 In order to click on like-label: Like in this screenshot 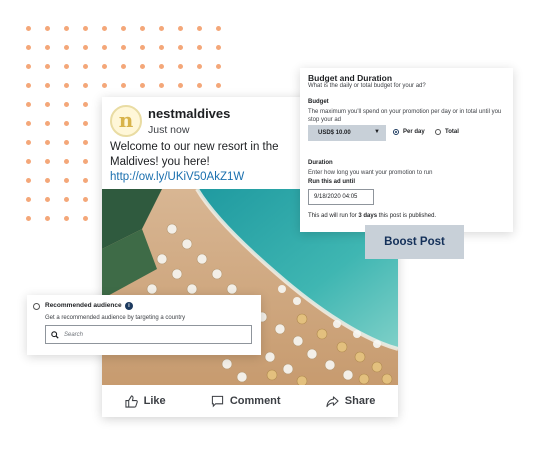, I will do `click(154, 401)`.